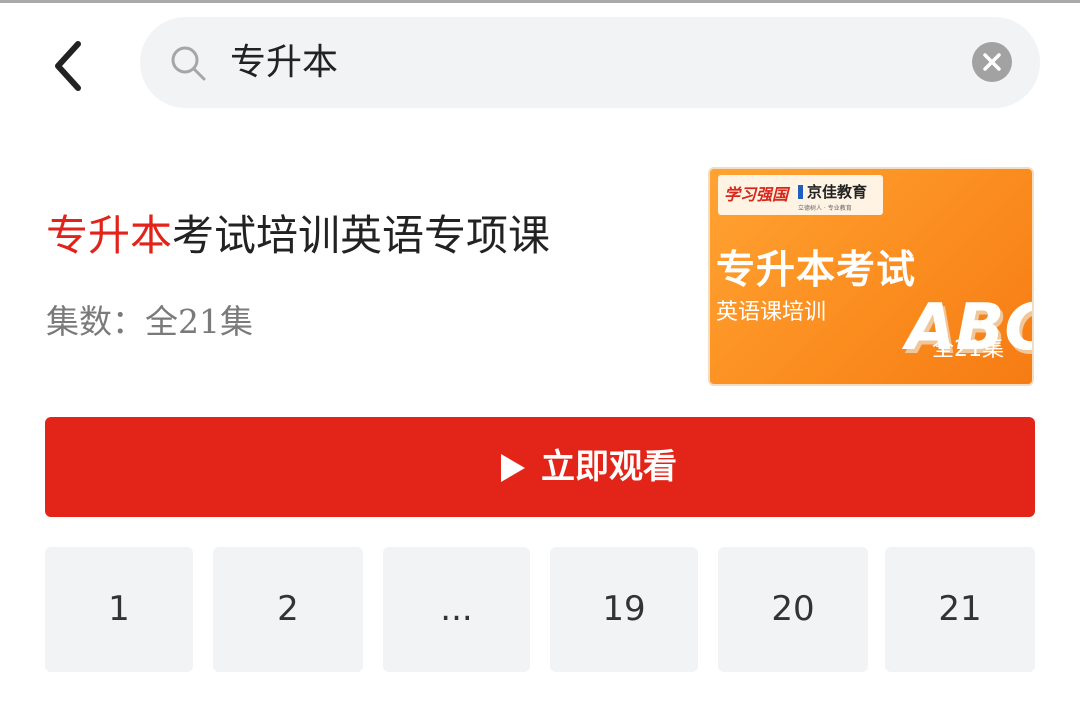 The image size is (1080, 713). What do you see at coordinates (816, 270) in the screenshot?
I see `thumbnail-headline: 专升本考试` at bounding box center [816, 270].